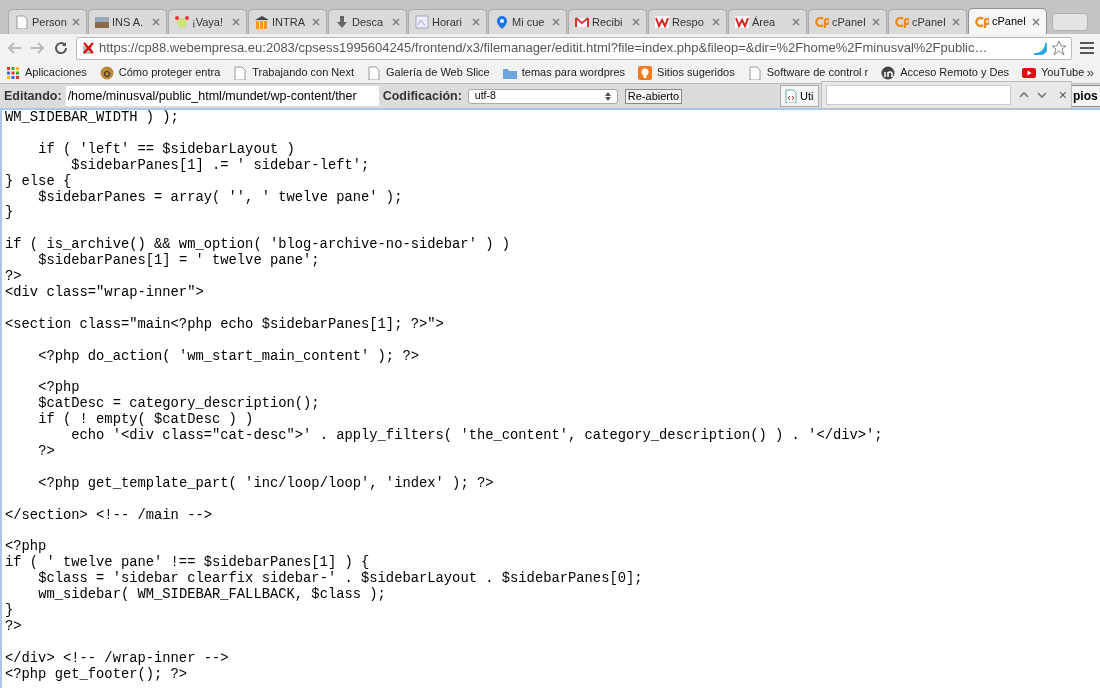 The image size is (1100, 688). I want to click on new-tab-button, so click(1070, 22).